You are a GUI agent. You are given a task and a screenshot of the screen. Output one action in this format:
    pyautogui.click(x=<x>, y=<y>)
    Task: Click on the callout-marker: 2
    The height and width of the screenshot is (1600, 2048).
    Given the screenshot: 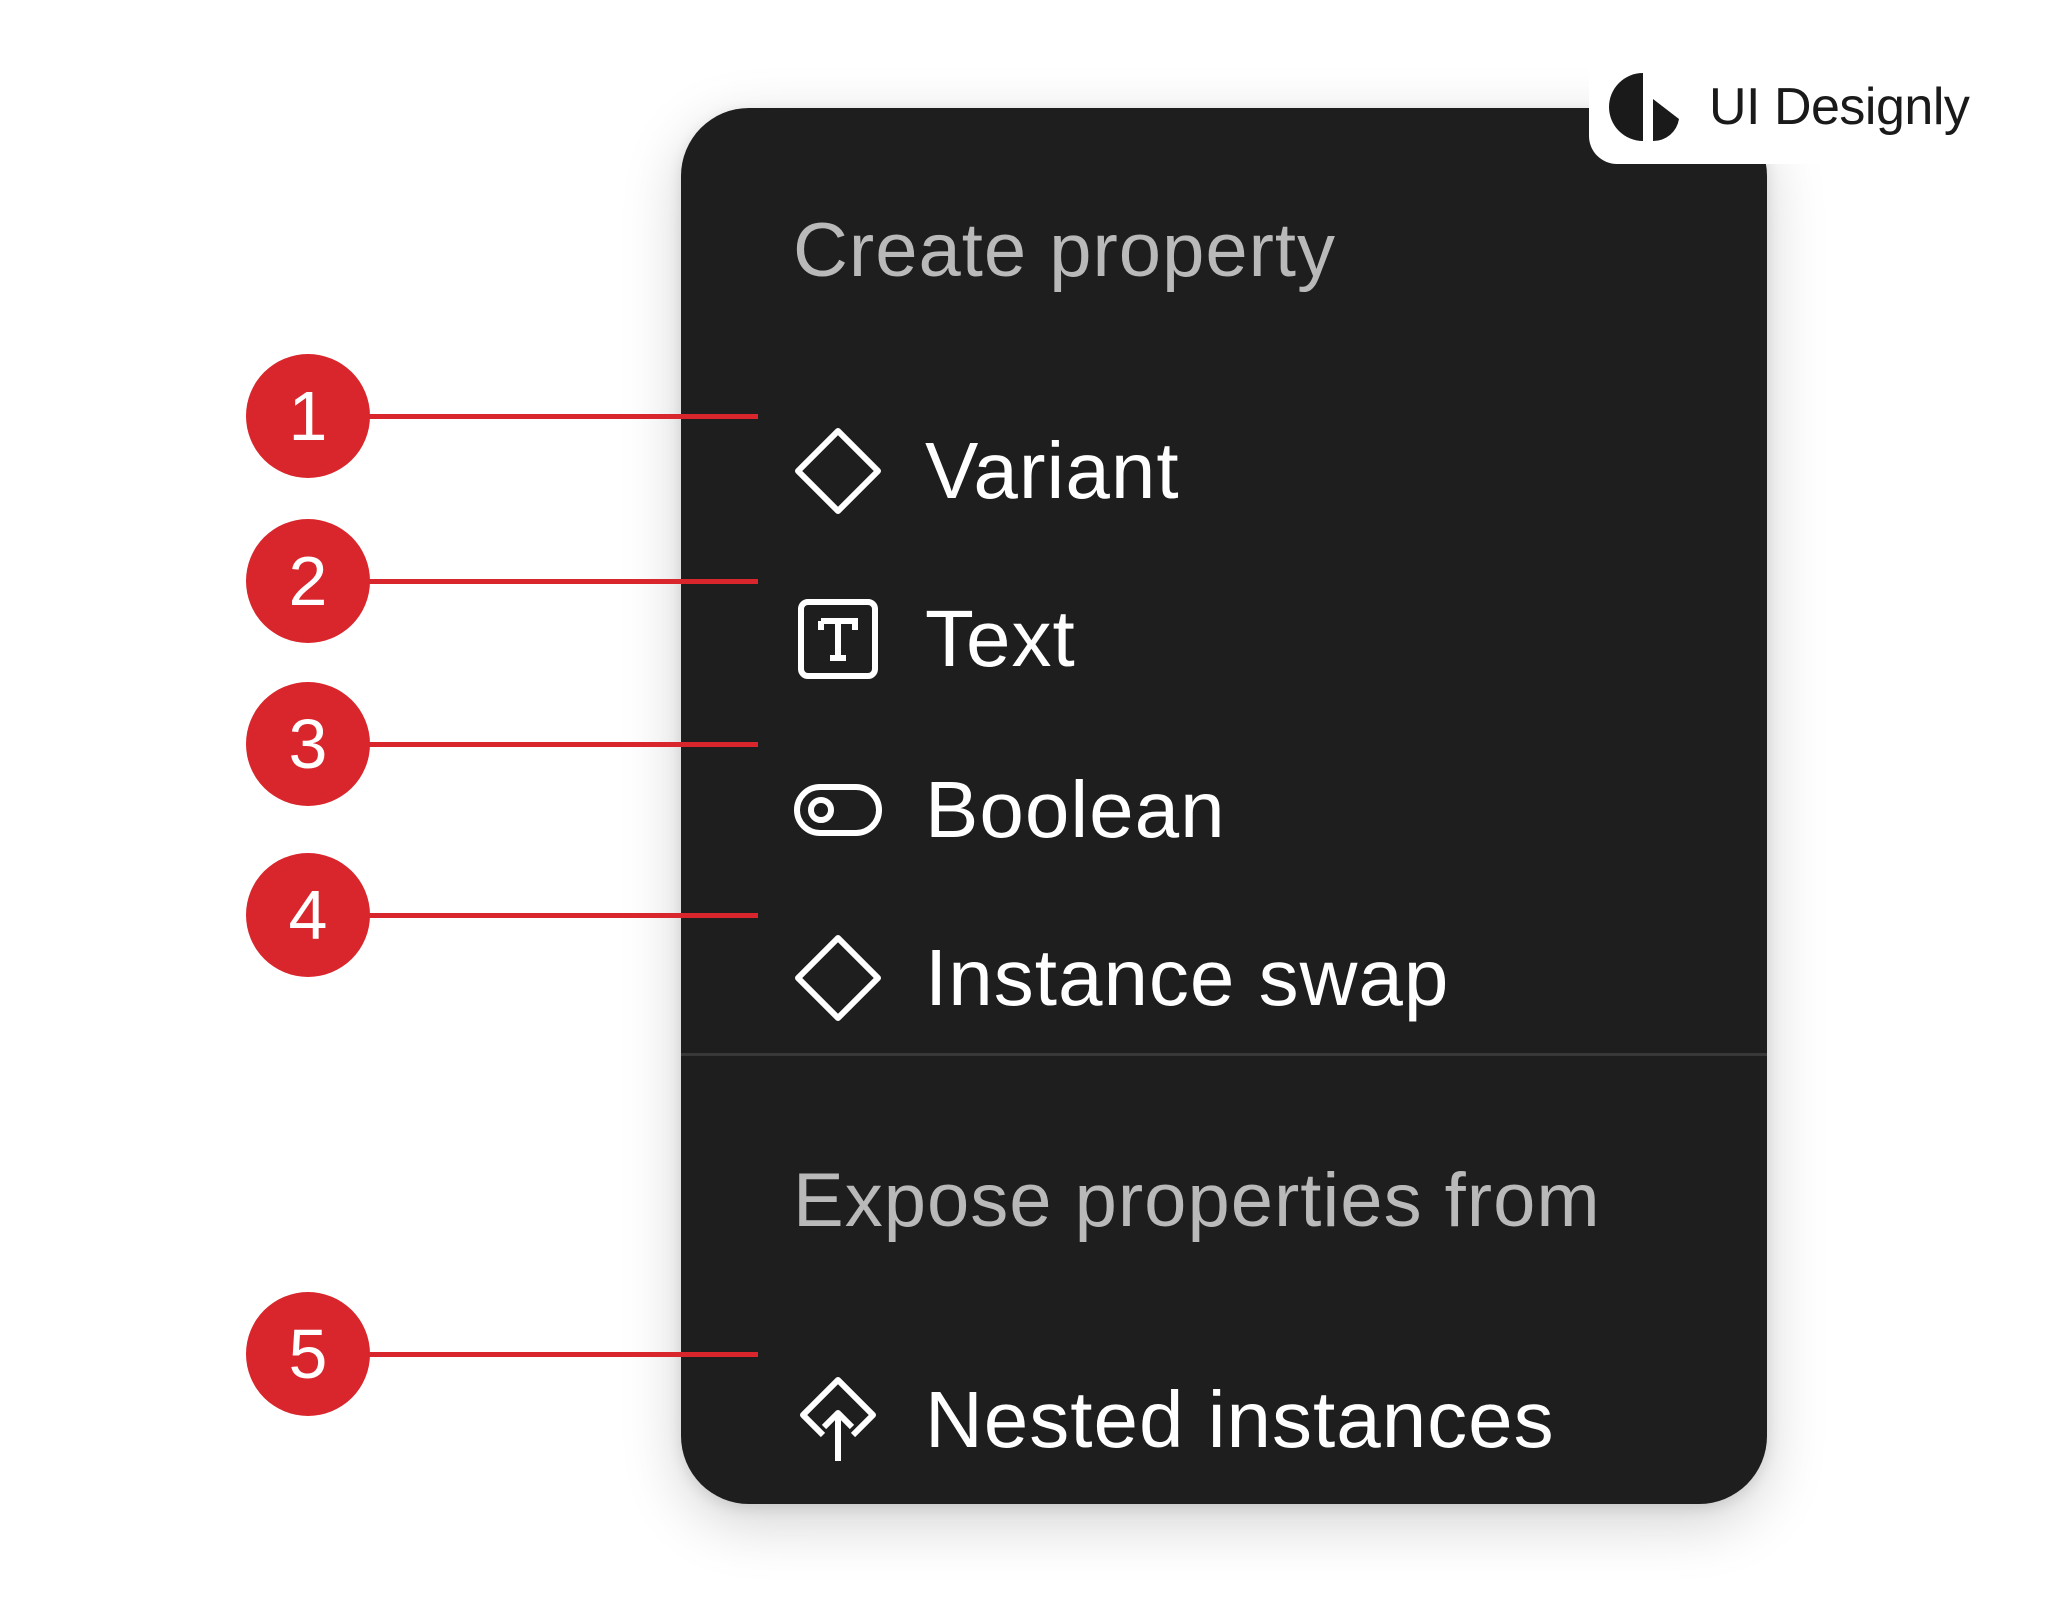 What is the action you would take?
    pyautogui.click(x=308, y=581)
    